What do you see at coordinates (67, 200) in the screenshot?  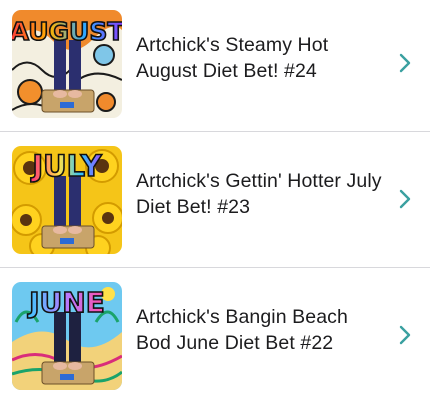 I see `game-thumbnail: JULY` at bounding box center [67, 200].